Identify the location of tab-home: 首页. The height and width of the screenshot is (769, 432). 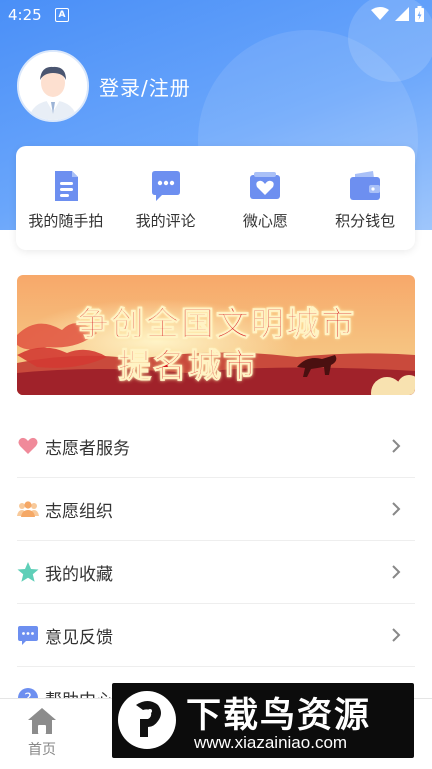
(42, 733).